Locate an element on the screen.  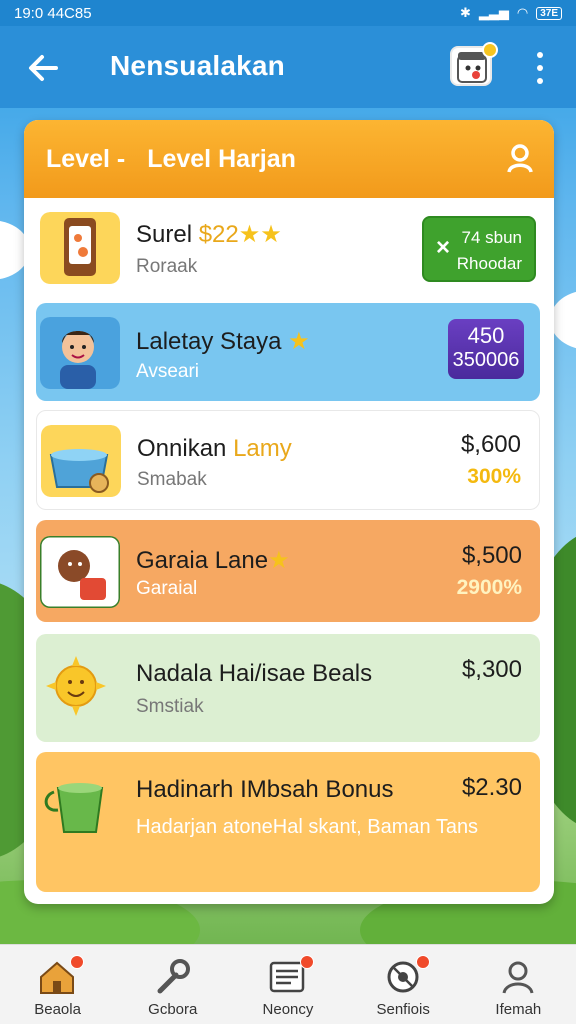
nav-label: Neoncy is located at coordinates (288, 1009).